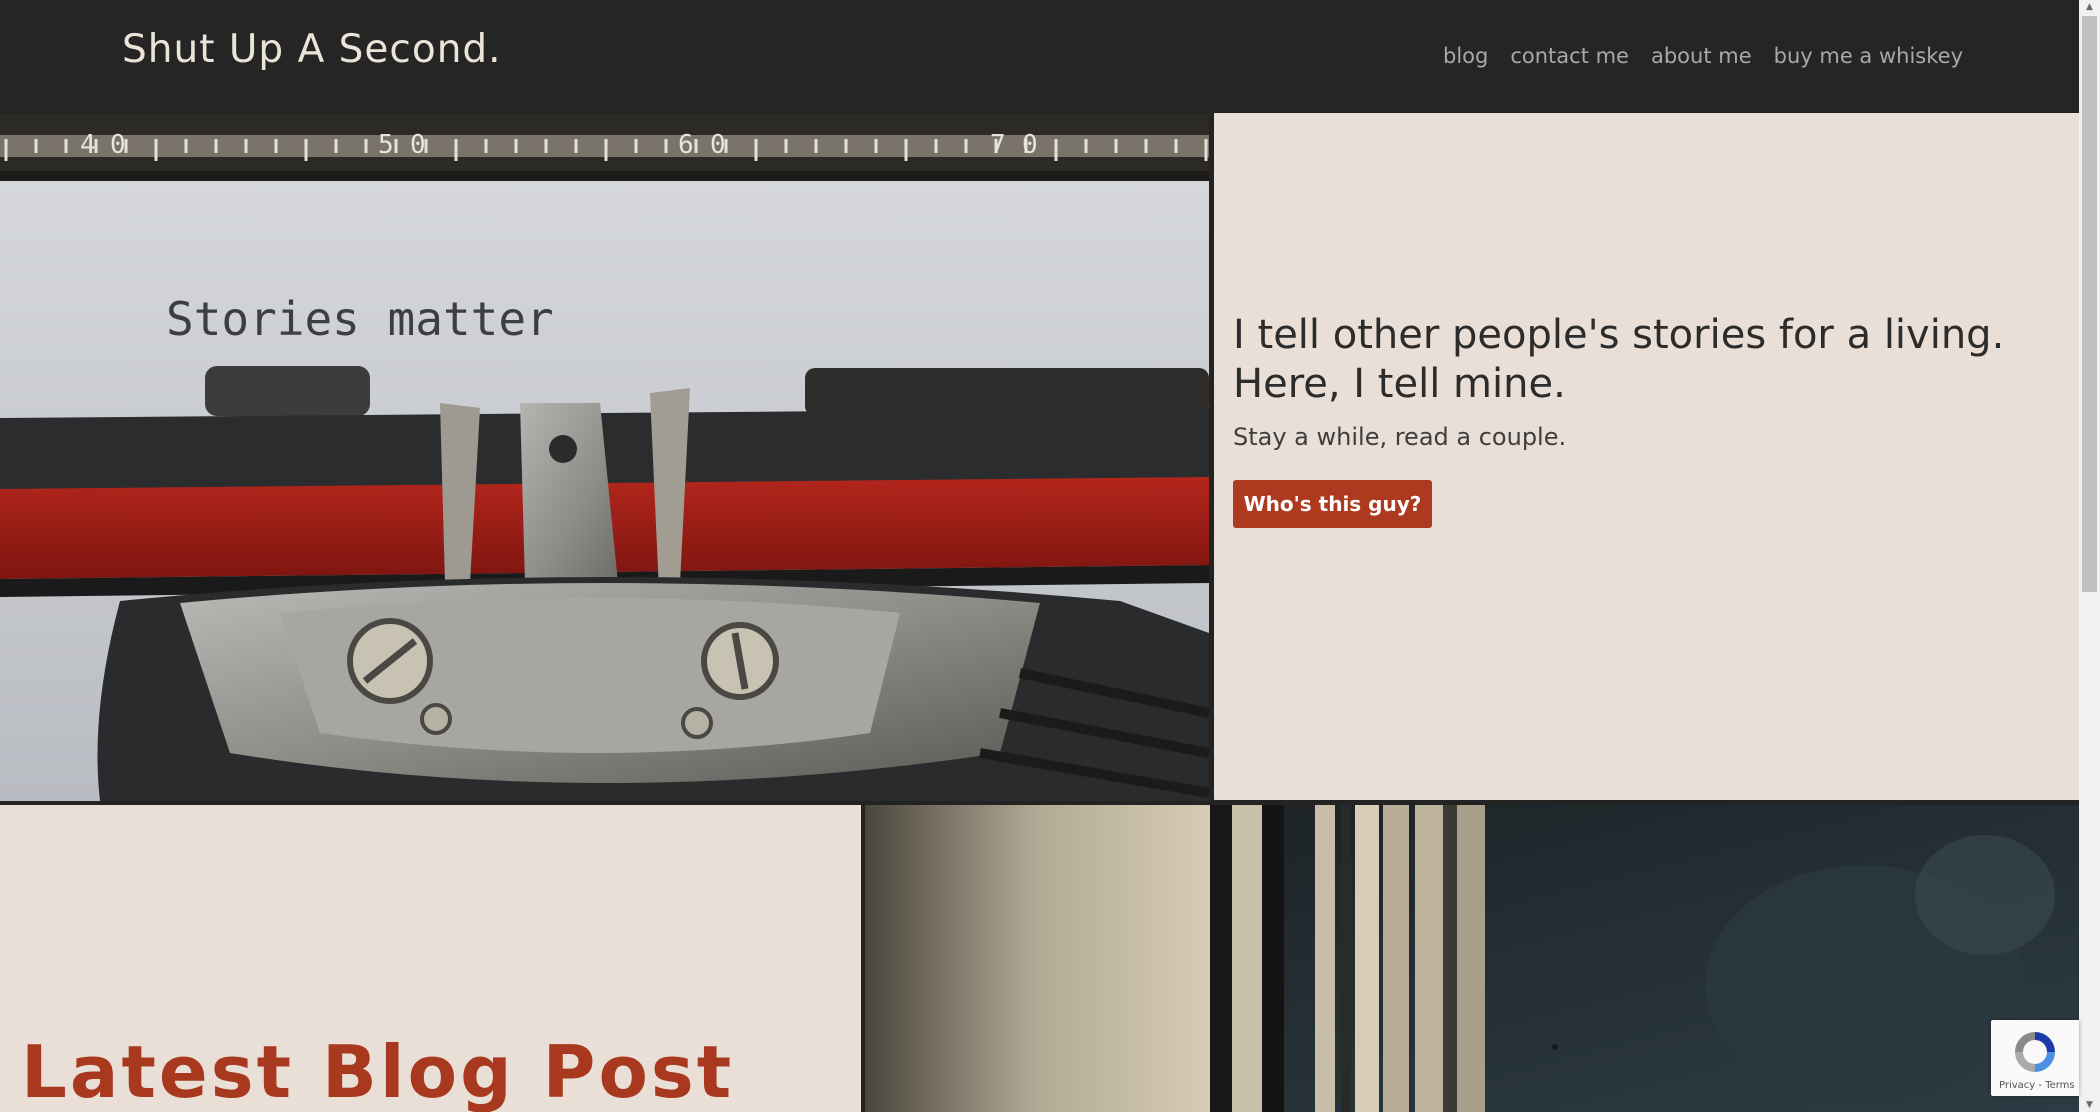 The height and width of the screenshot is (1112, 2100). Describe the element at coordinates (686, 145) in the screenshot. I see `svg-text: 6` at that location.